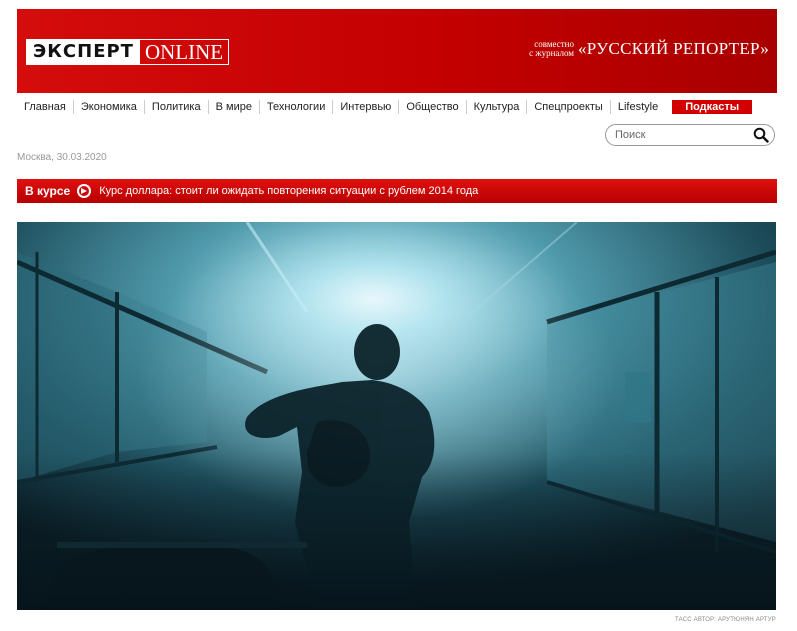  I want to click on nav-item-economy: Экономика, so click(109, 107).